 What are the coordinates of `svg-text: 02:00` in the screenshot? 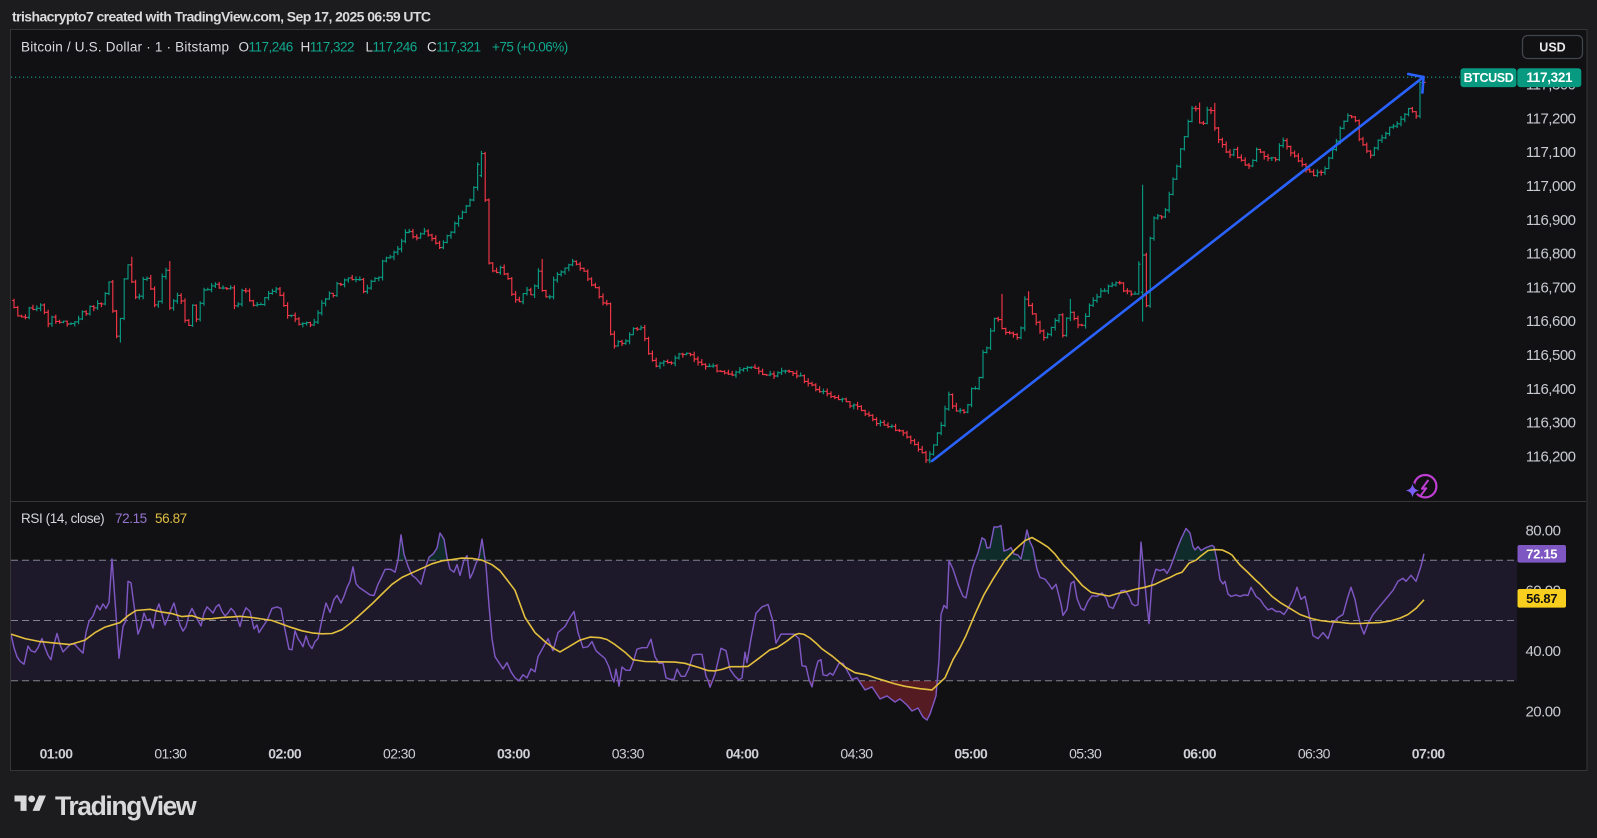 It's located at (285, 754).